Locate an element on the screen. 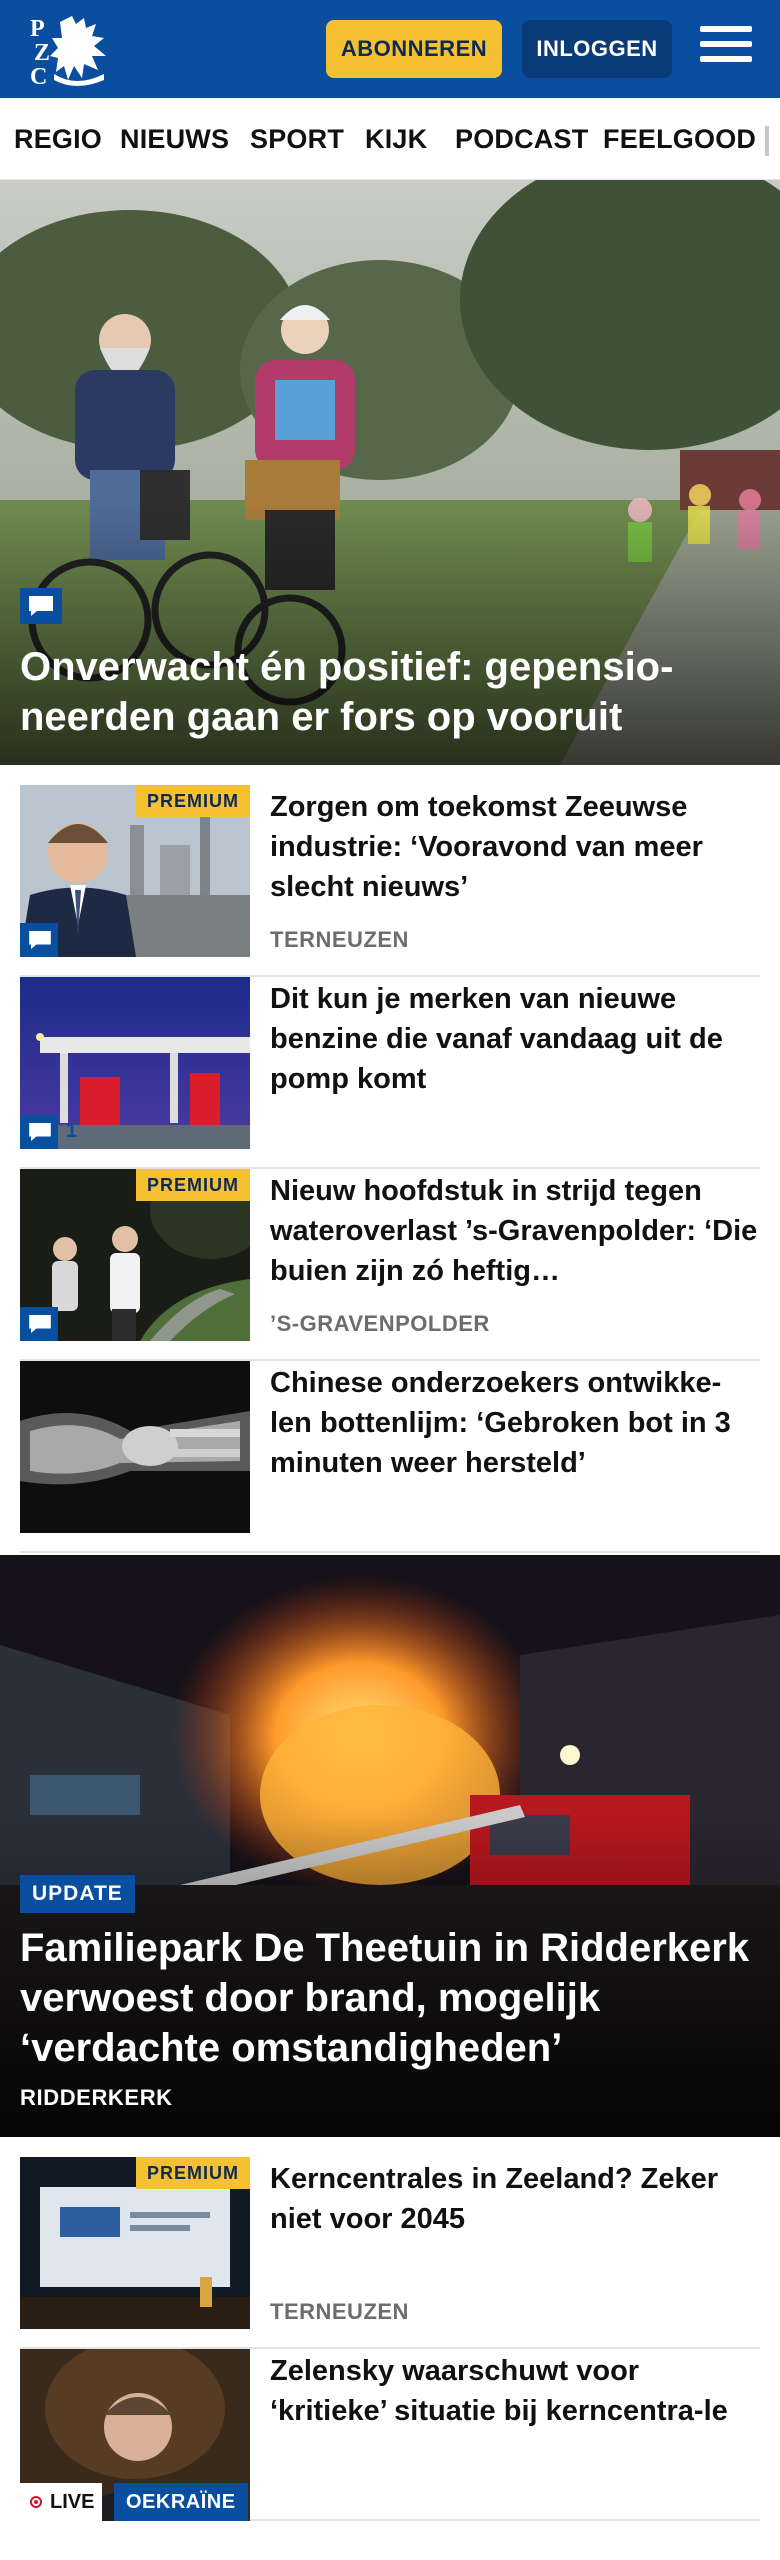  nav-overflow-indicator is located at coordinates (767, 141).